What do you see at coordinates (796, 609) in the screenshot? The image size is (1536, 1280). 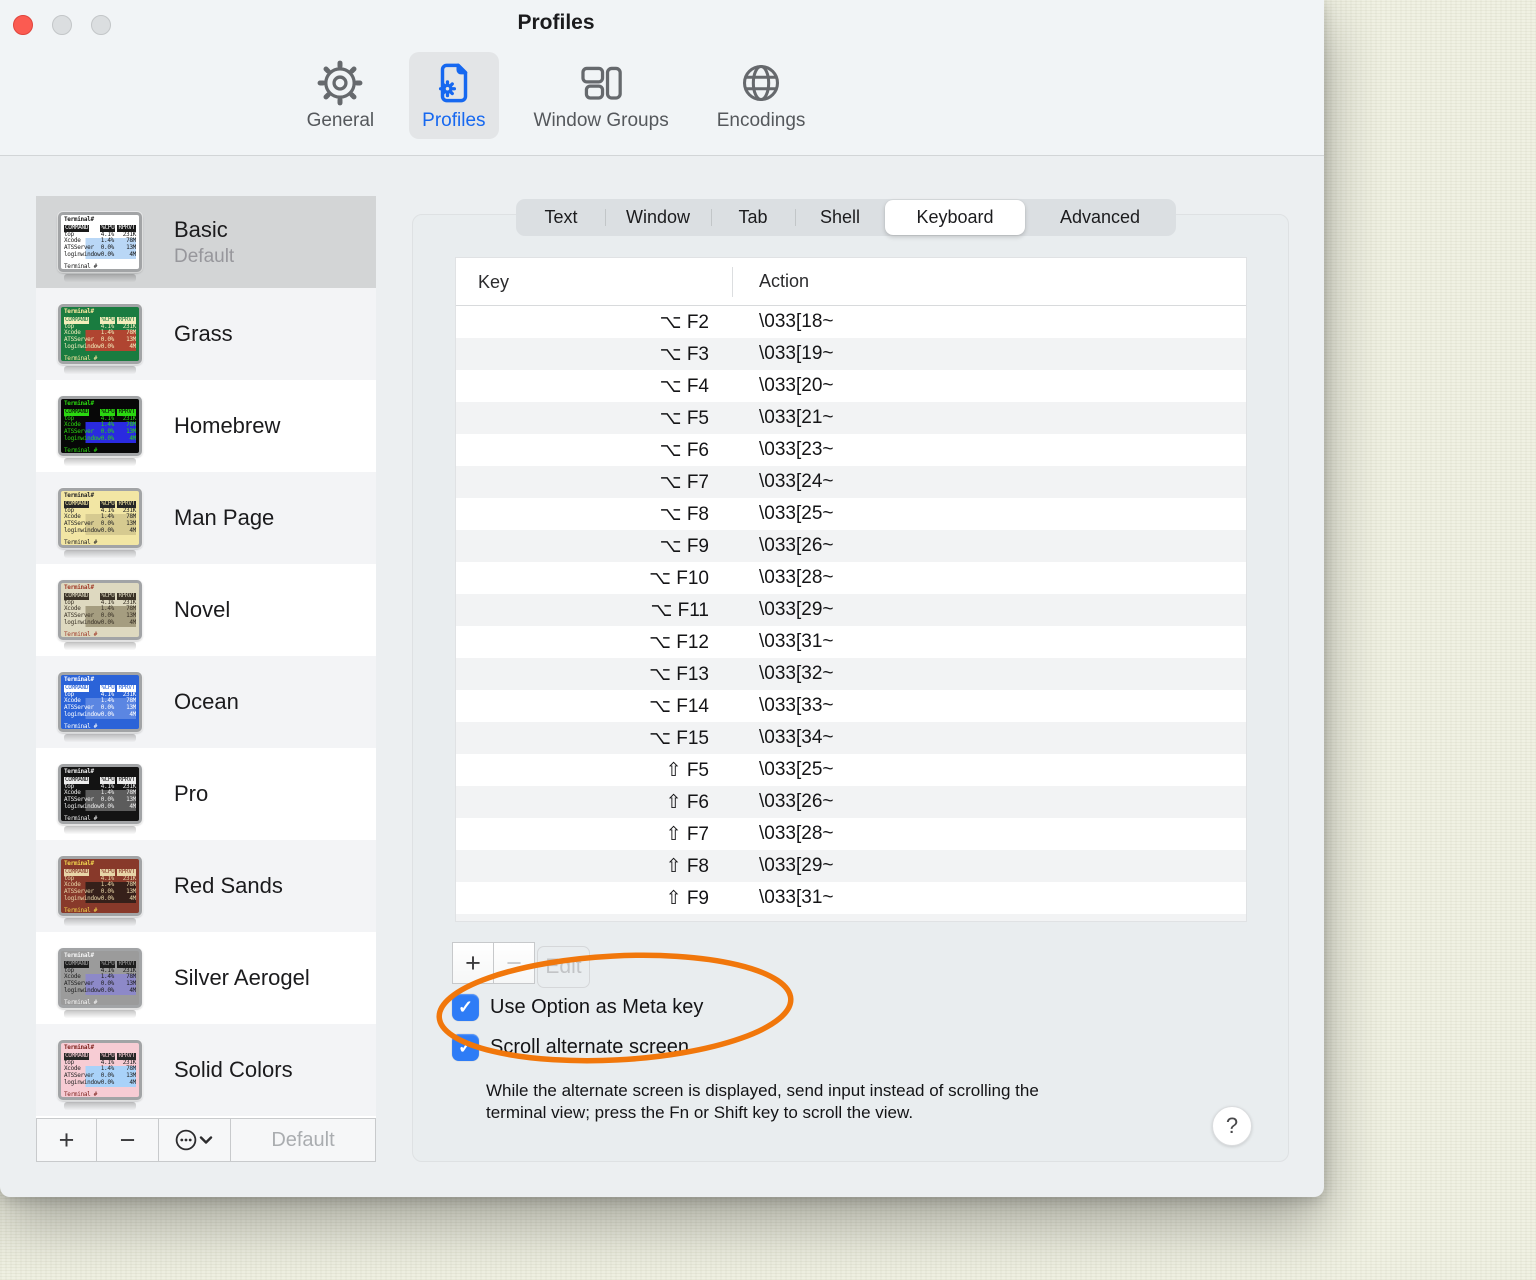 I see `action-cell: \033[29~` at bounding box center [796, 609].